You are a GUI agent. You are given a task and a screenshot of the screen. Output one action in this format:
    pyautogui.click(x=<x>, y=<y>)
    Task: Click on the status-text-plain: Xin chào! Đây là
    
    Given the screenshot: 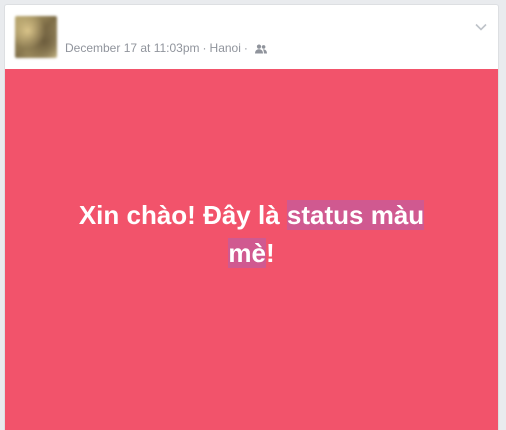 What is the action you would take?
    pyautogui.click(x=182, y=215)
    